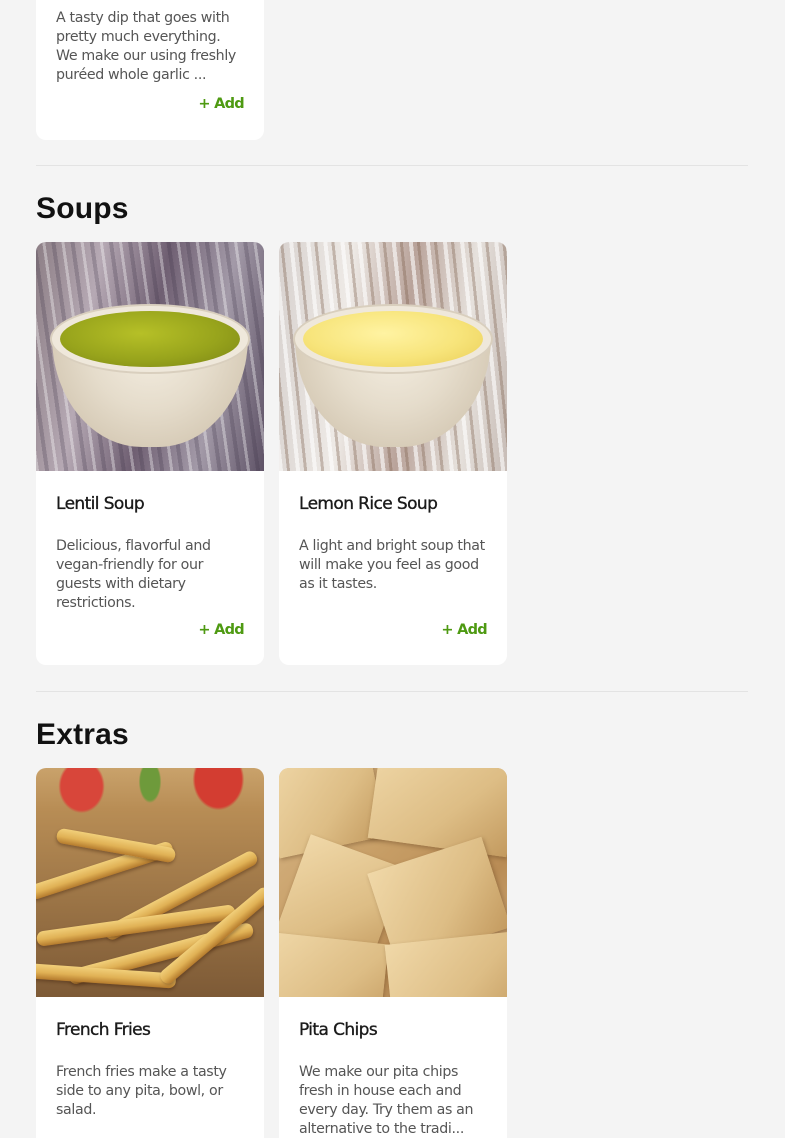  What do you see at coordinates (82, 208) in the screenshot?
I see `section-title-soups: Soups` at bounding box center [82, 208].